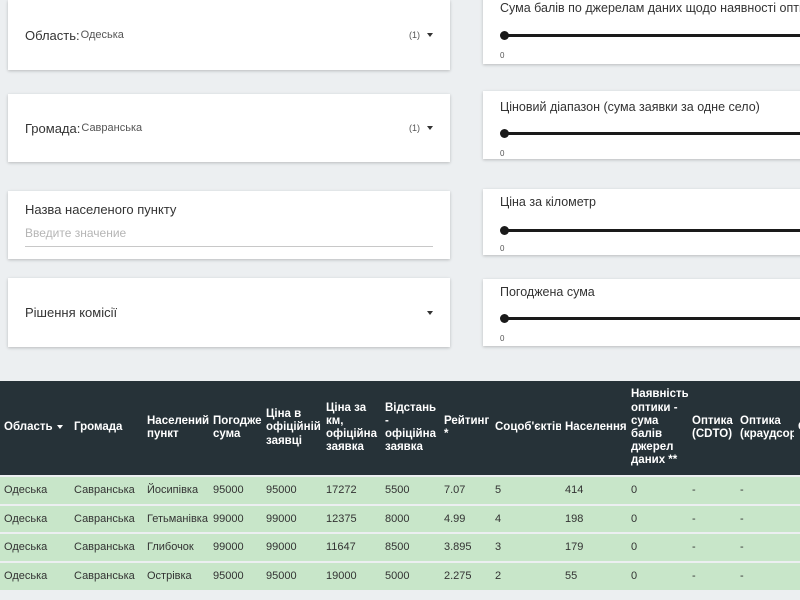  Describe the element at coordinates (351, 547) in the screenshot. I see `table-cell: 11647` at that location.